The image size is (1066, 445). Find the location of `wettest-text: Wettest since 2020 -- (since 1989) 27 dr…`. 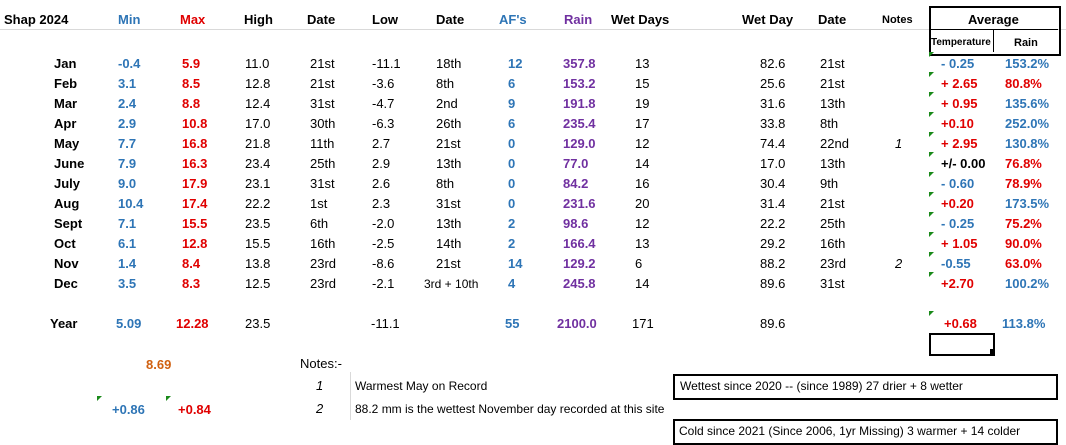

wettest-text: Wettest since 2020 -- (since 1989) 27 dr… is located at coordinates (821, 386).